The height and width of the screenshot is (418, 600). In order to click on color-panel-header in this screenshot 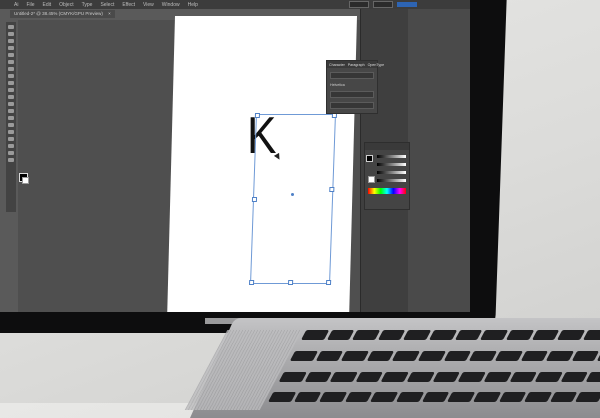, I will do `click(387, 146)`.